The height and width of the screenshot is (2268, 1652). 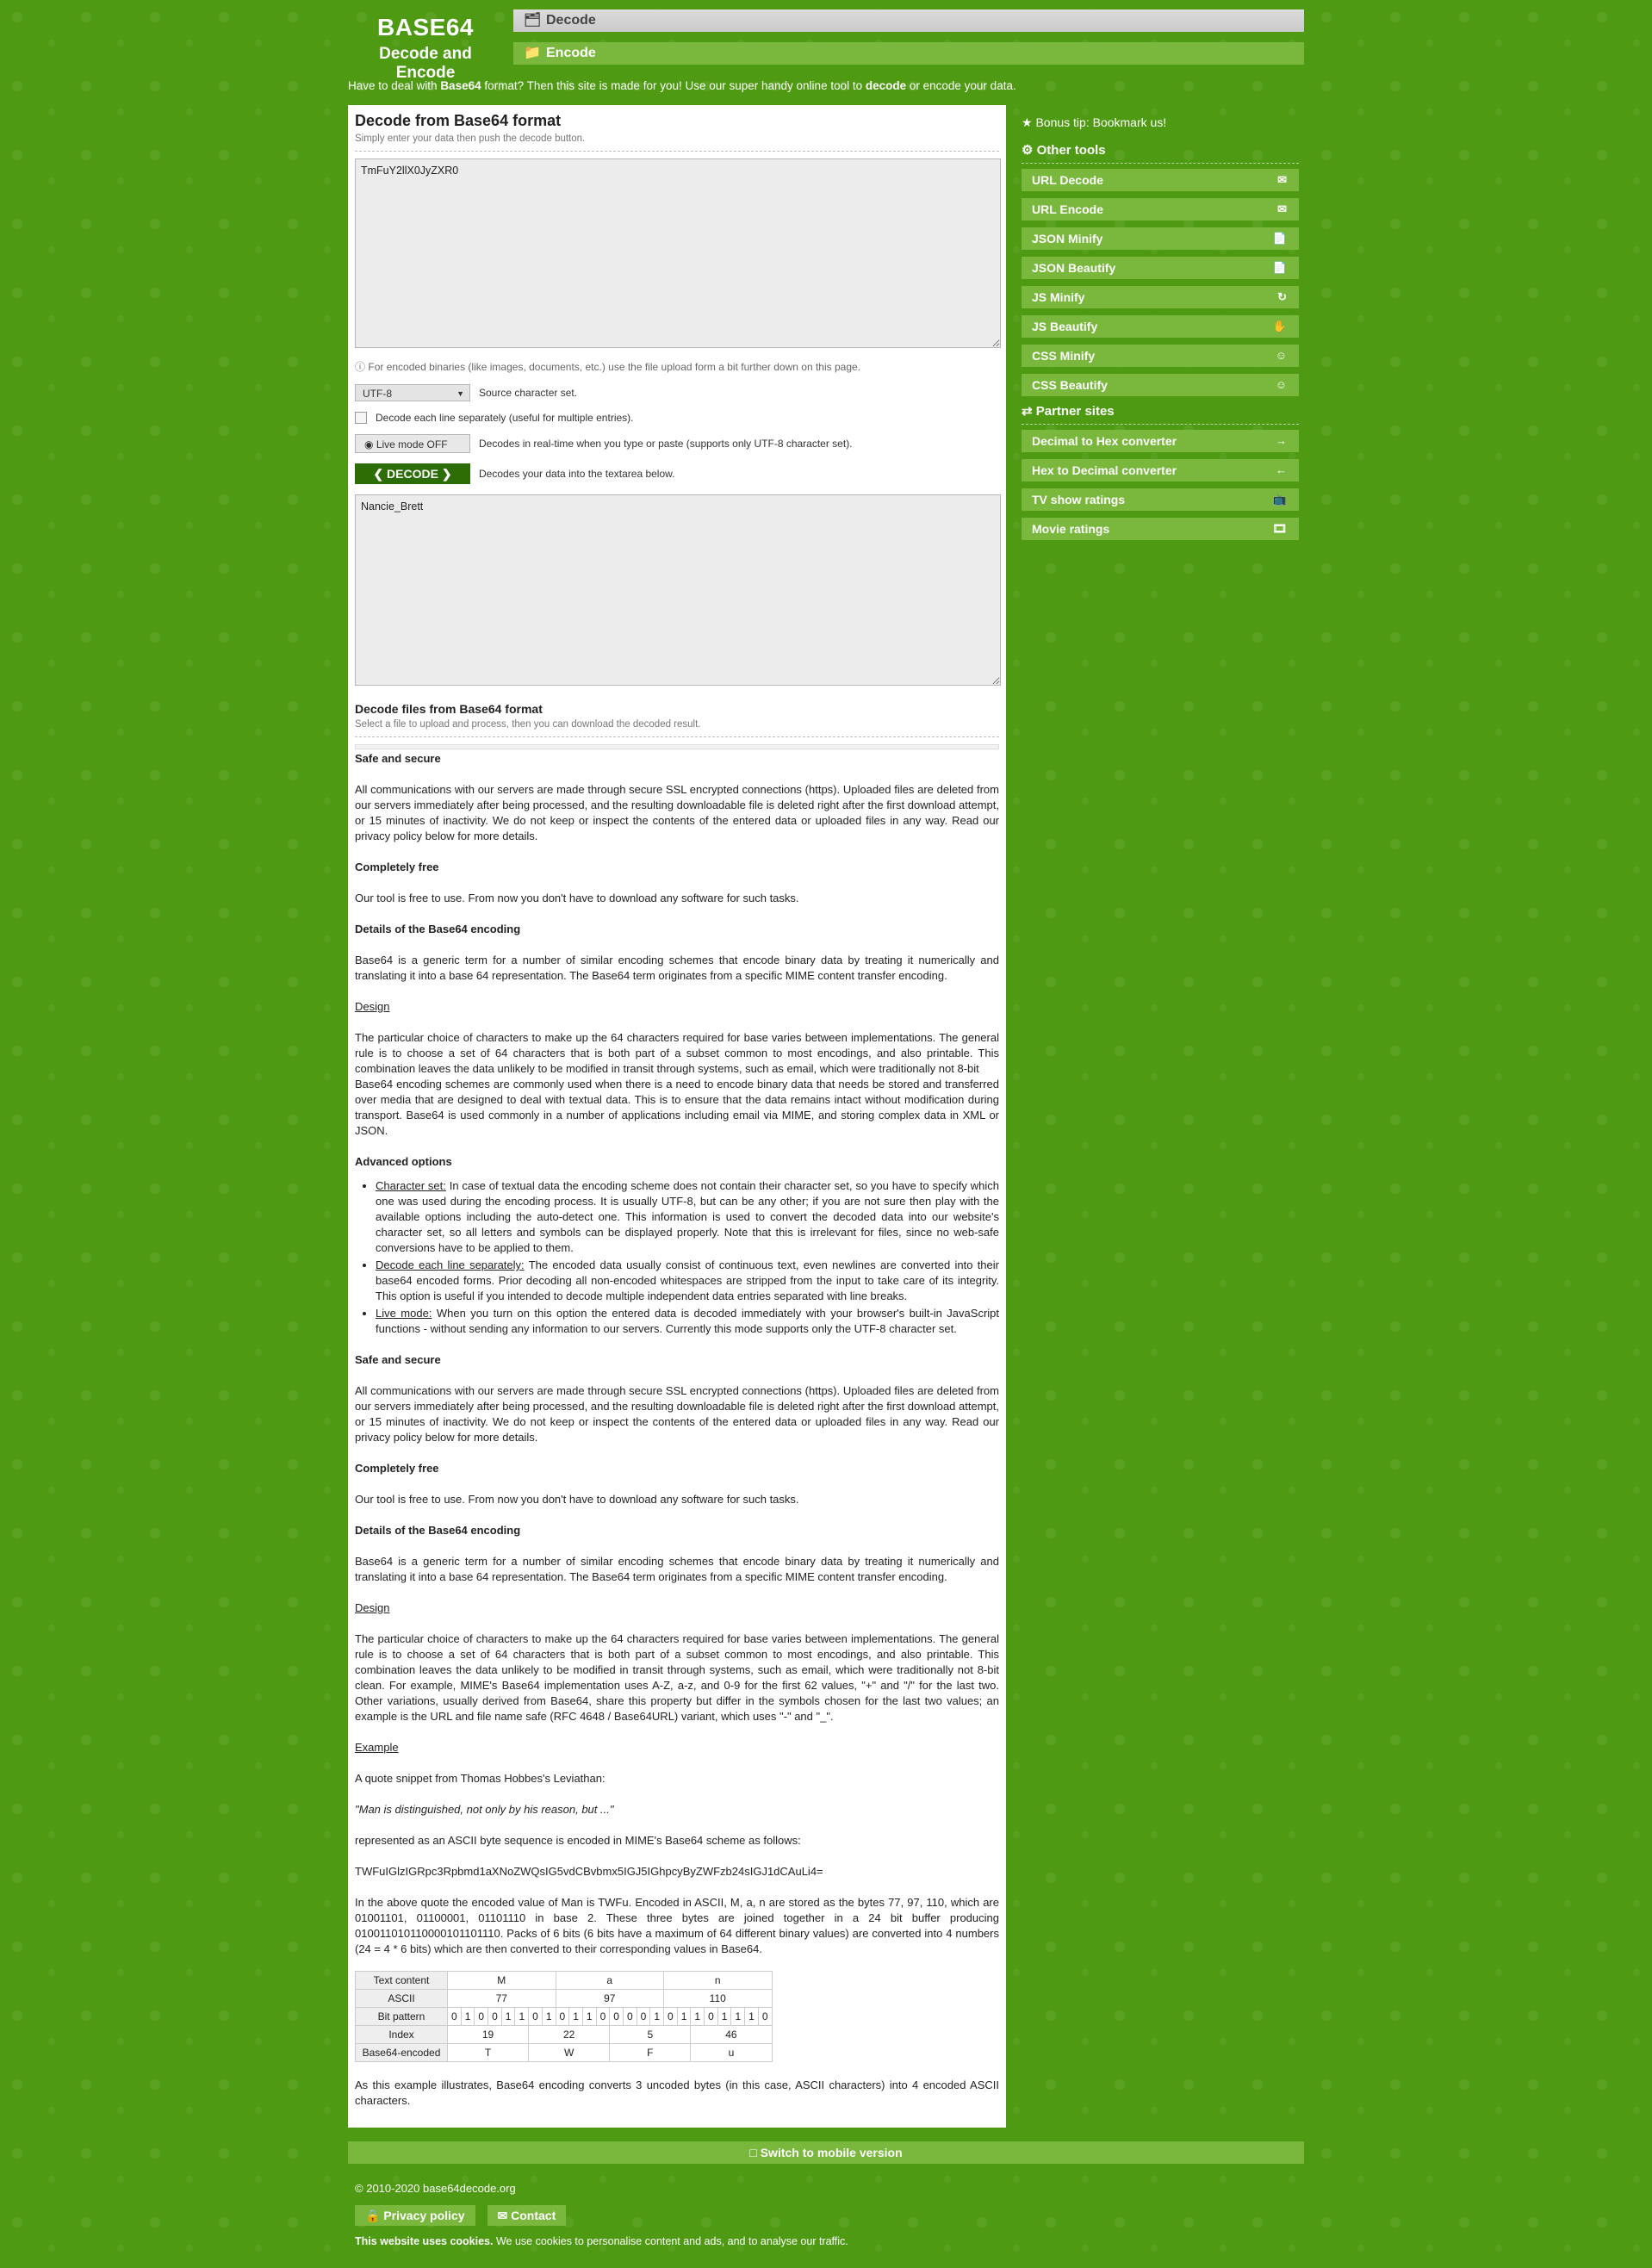 I want to click on table-cell: W, so click(x=569, y=2052).